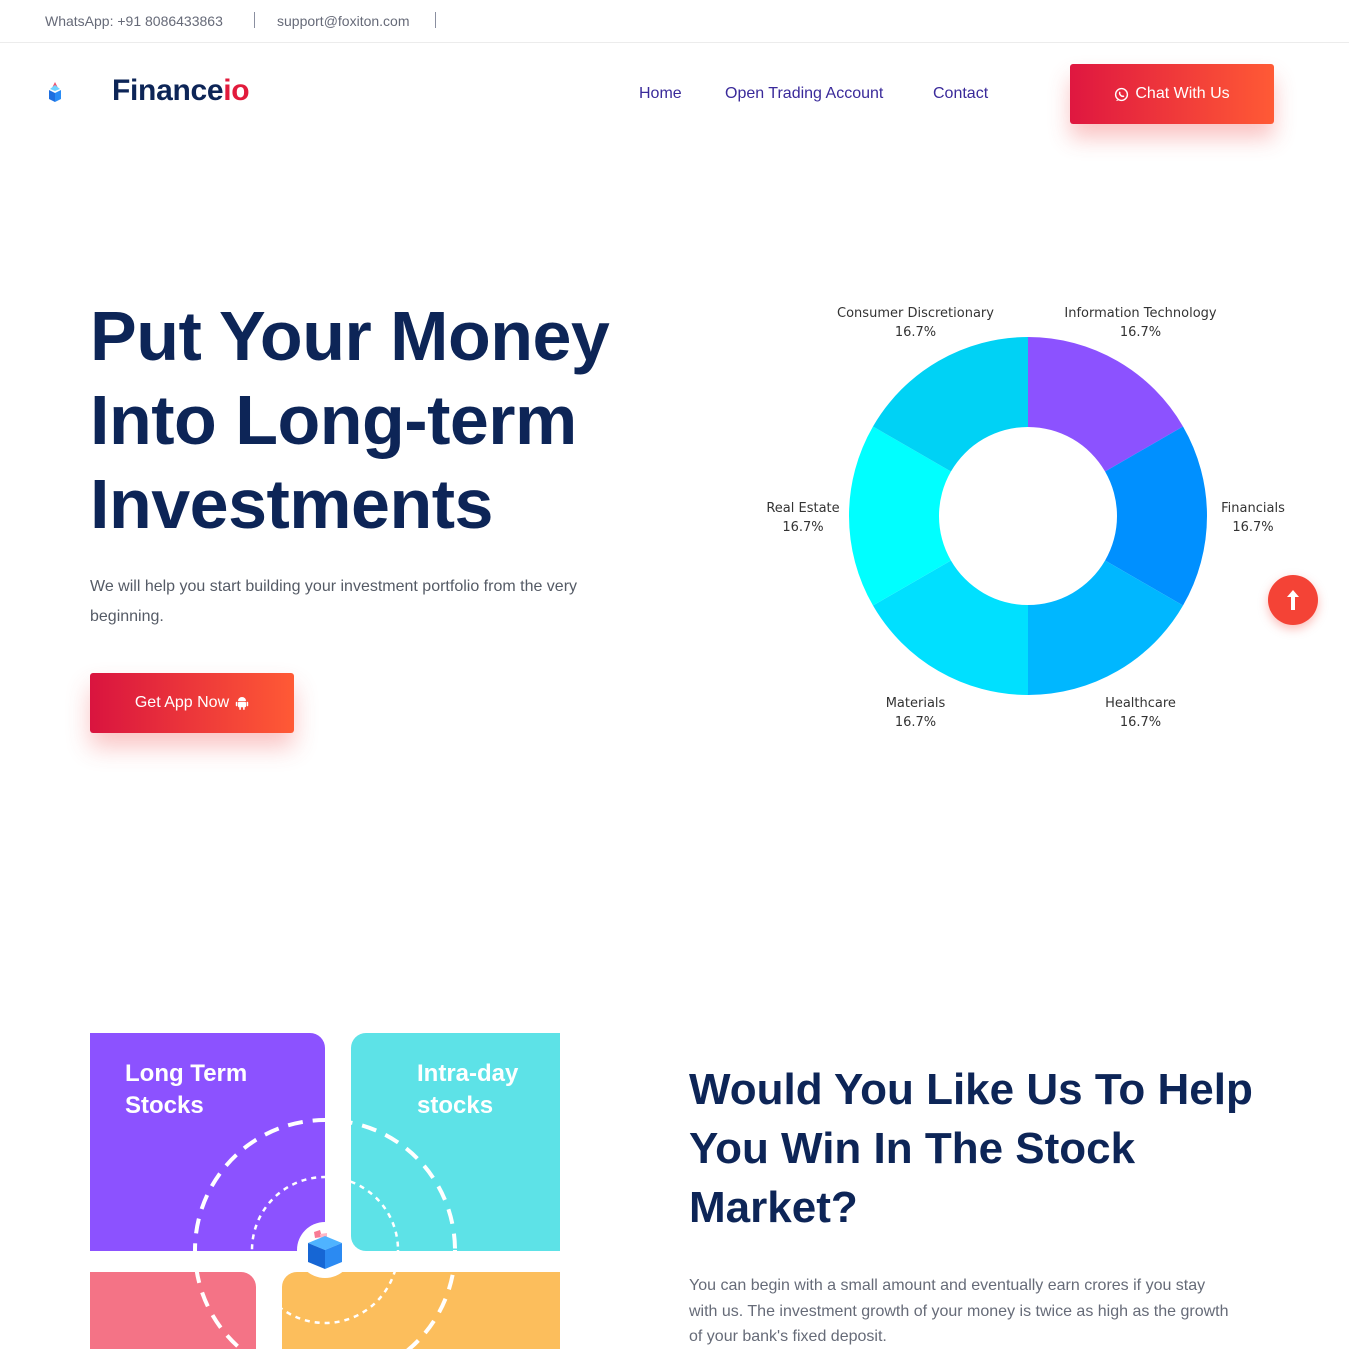  I want to click on slice-category-label: Information Technology, so click(1140, 313).